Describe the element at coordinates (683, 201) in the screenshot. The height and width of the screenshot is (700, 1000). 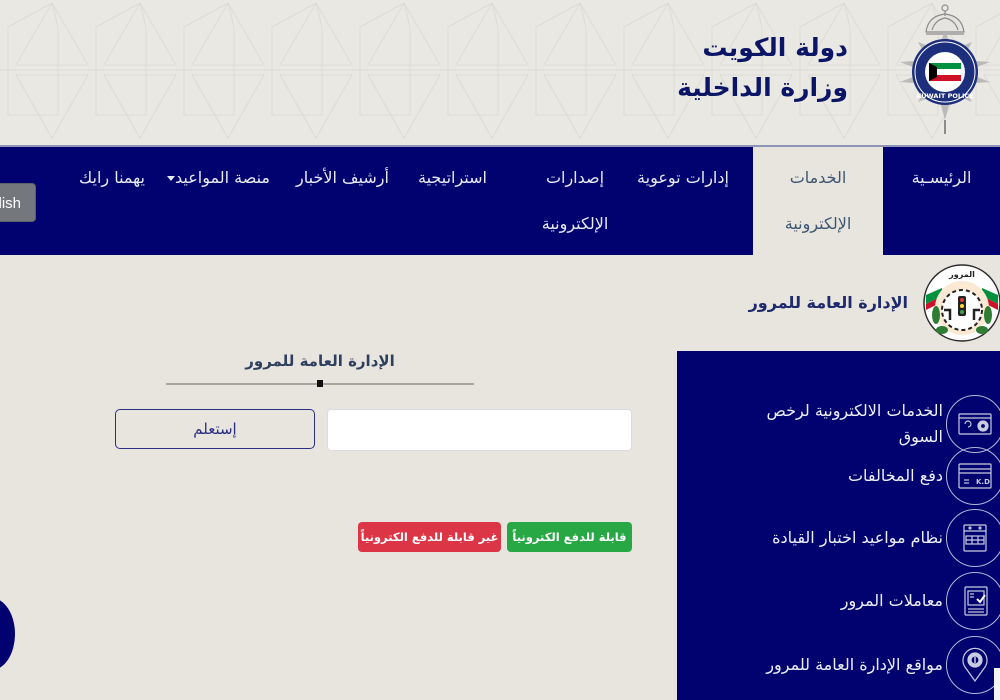
I see `nav-awareness-departments: إدارات توعوية` at that location.